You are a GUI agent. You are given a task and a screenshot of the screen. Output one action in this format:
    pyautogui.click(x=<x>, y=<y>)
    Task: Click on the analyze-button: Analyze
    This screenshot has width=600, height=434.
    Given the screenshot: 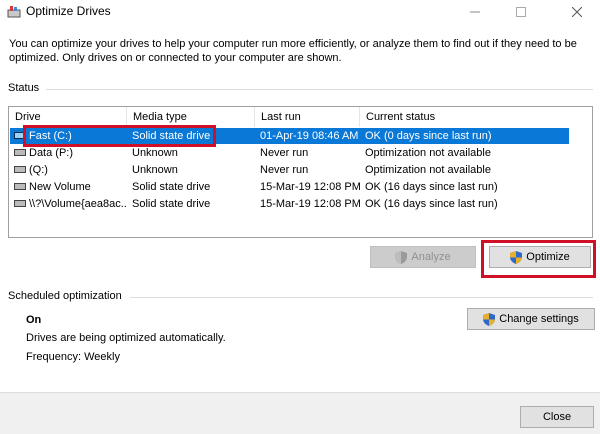 What is the action you would take?
    pyautogui.click(x=423, y=257)
    